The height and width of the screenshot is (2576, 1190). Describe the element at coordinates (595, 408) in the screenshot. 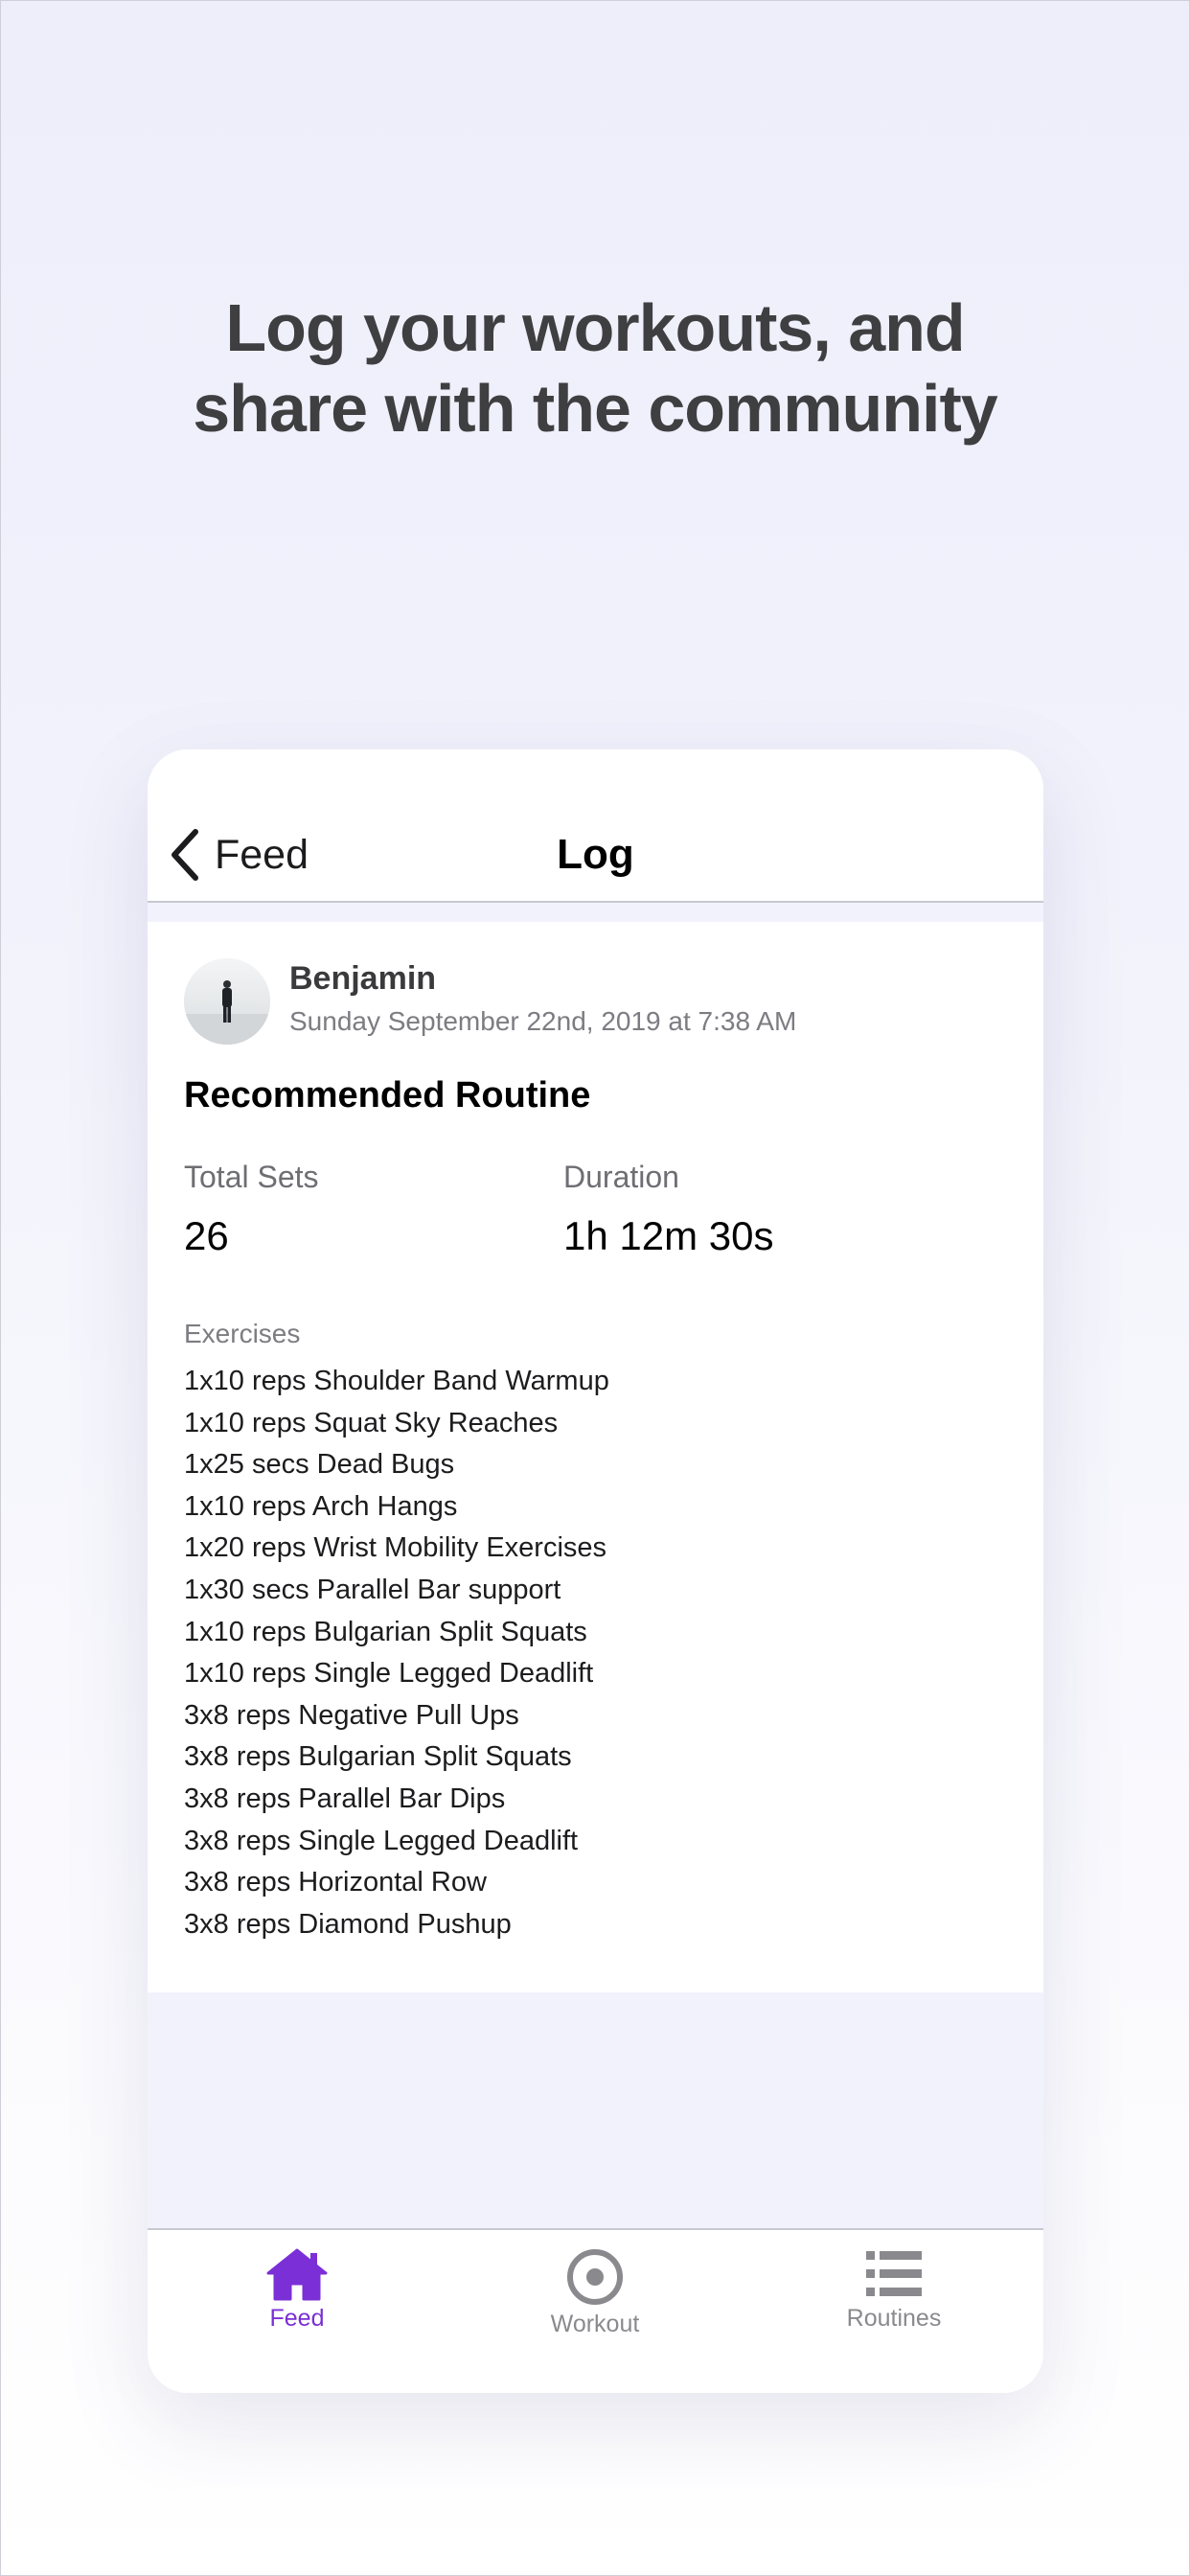

I see `headline-line-2: share with the community` at that location.